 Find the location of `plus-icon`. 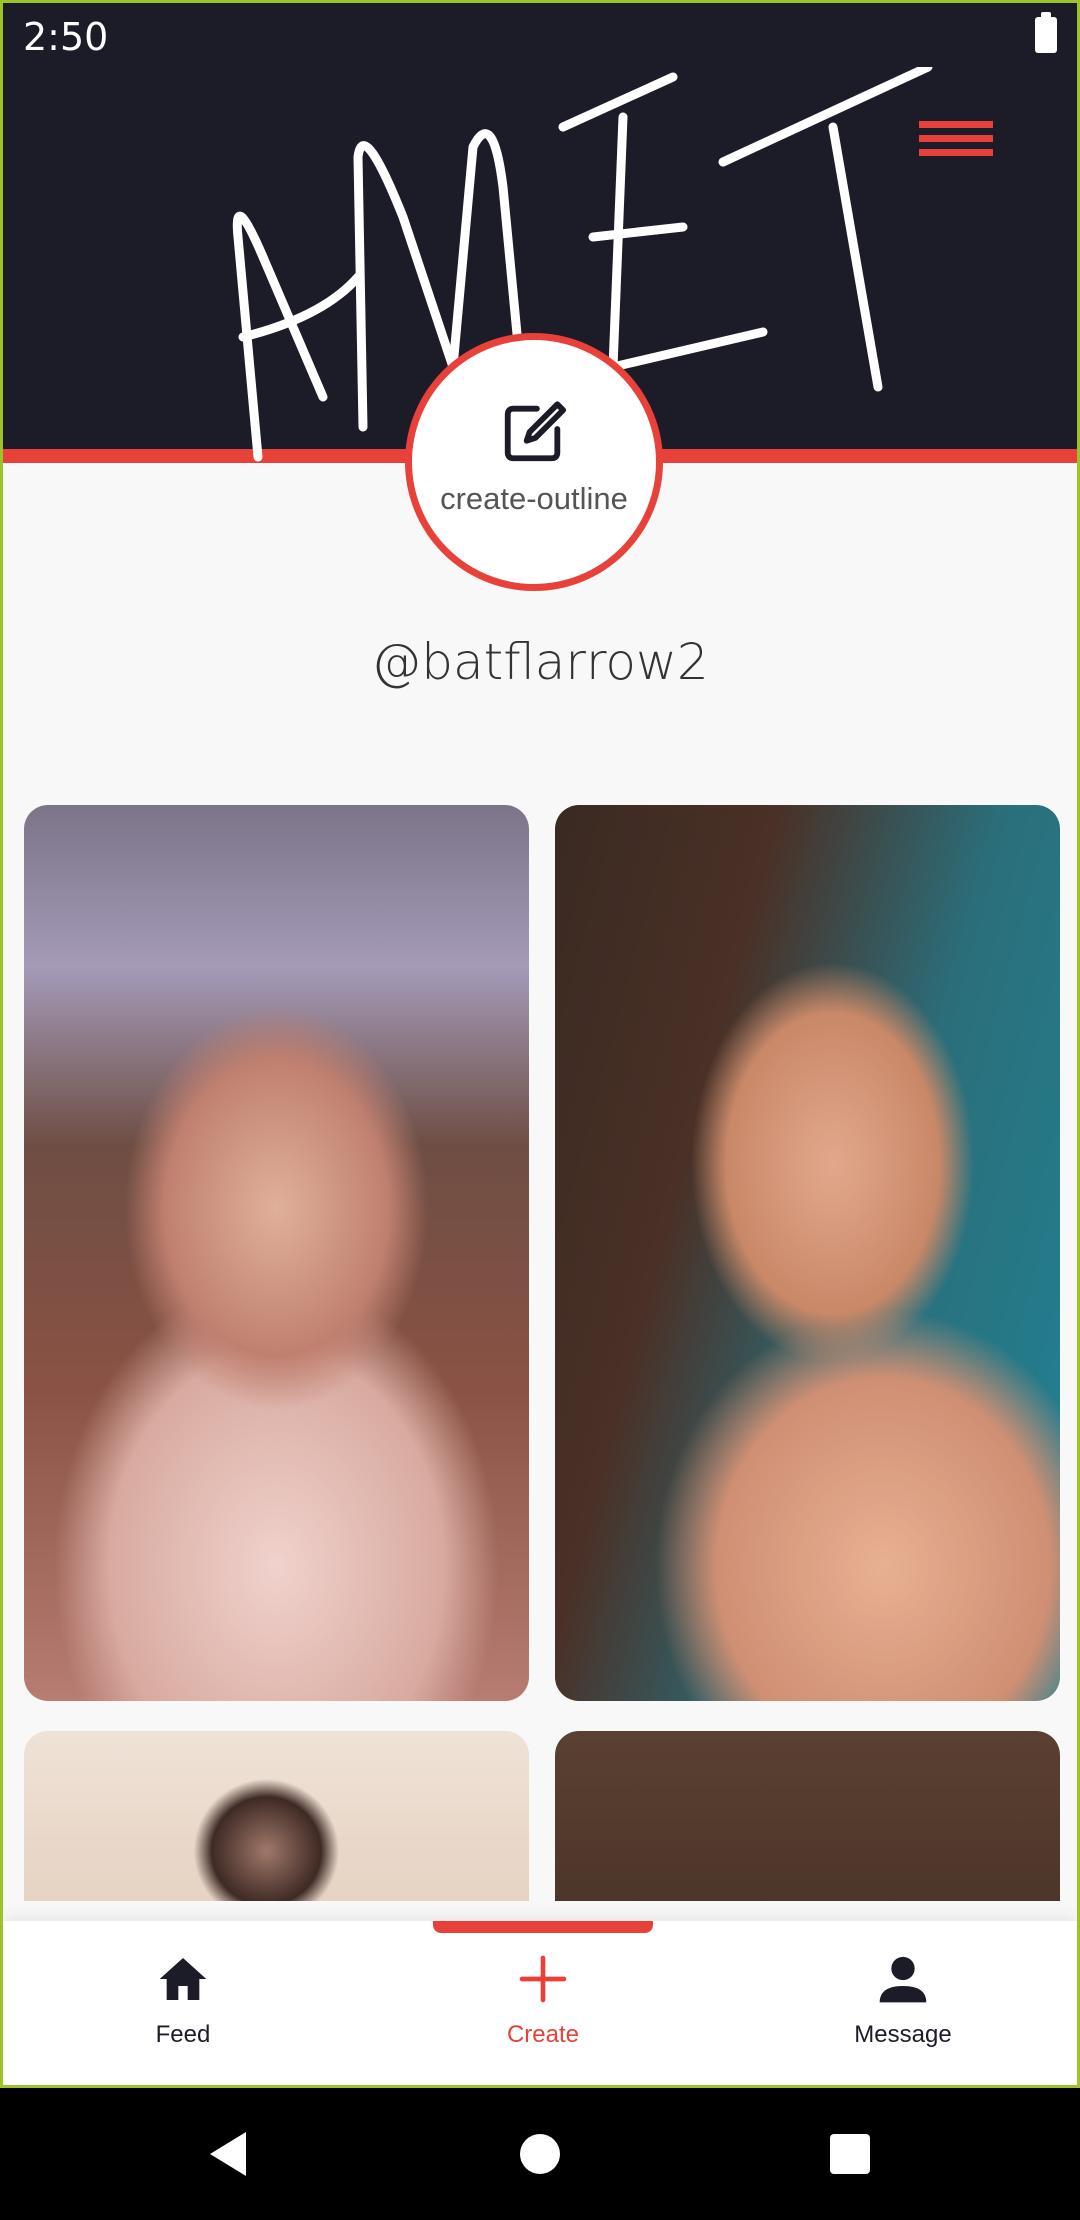

plus-icon is located at coordinates (543, 1979).